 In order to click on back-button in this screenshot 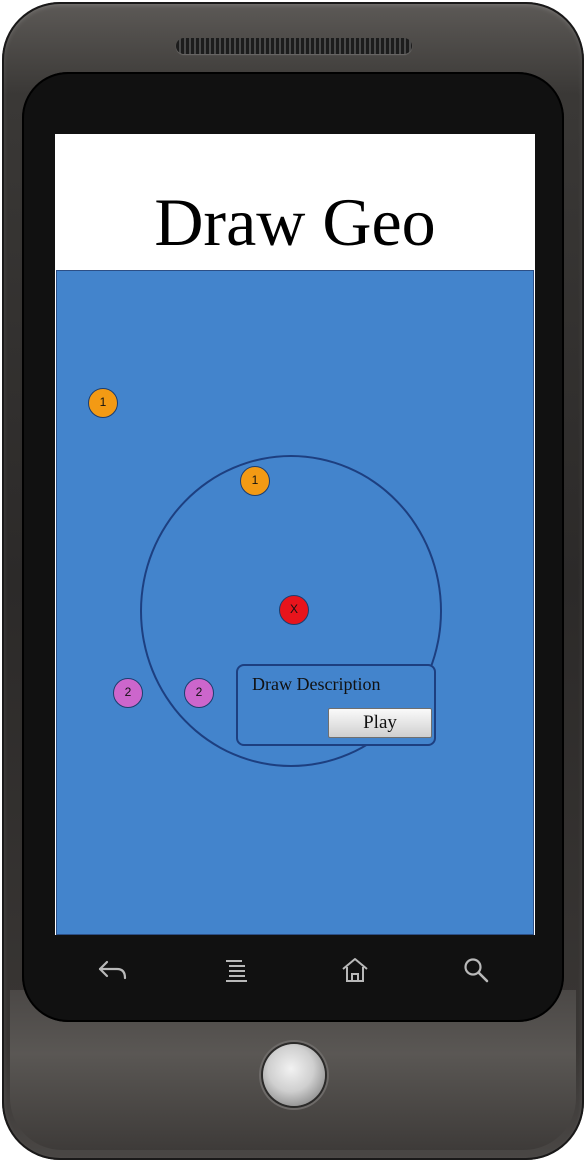, I will do `click(113, 970)`.